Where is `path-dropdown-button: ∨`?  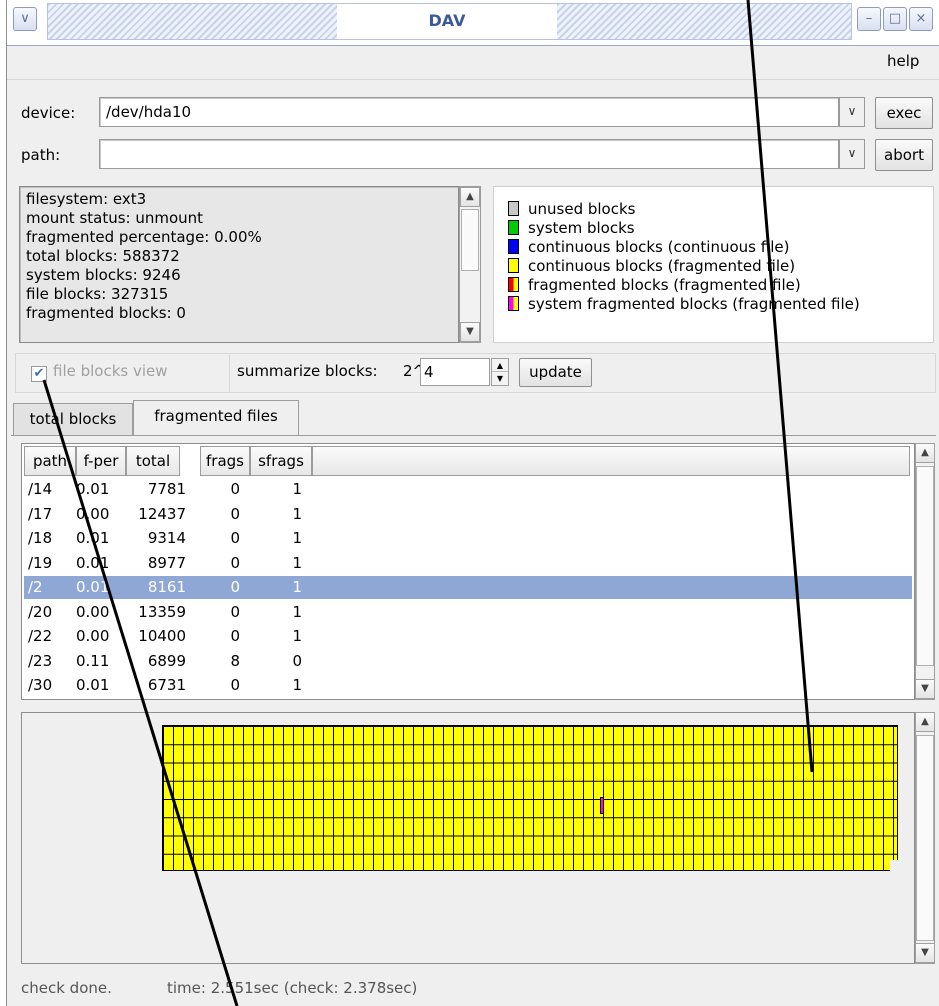 path-dropdown-button: ∨ is located at coordinates (852, 154).